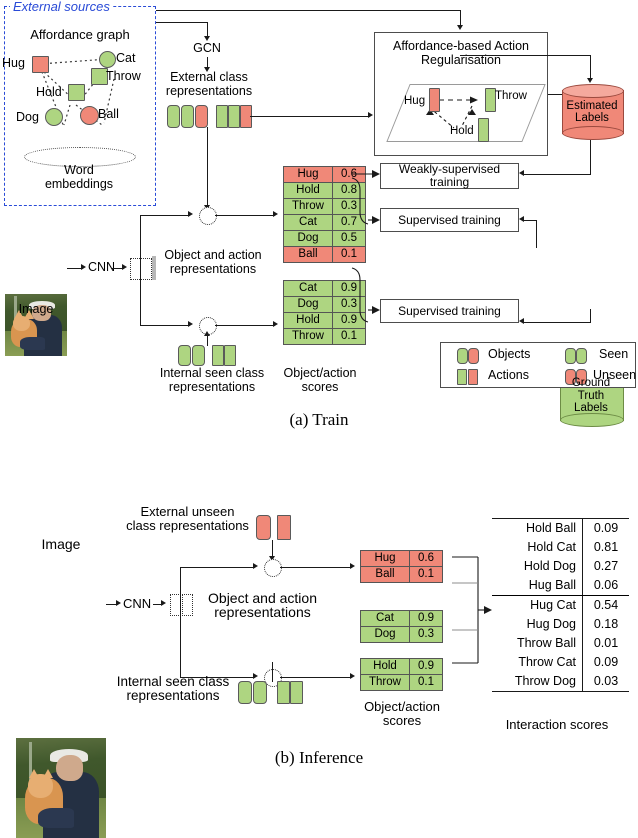  I want to click on estimated-labels-text: Estimated Labels, so click(592, 112).